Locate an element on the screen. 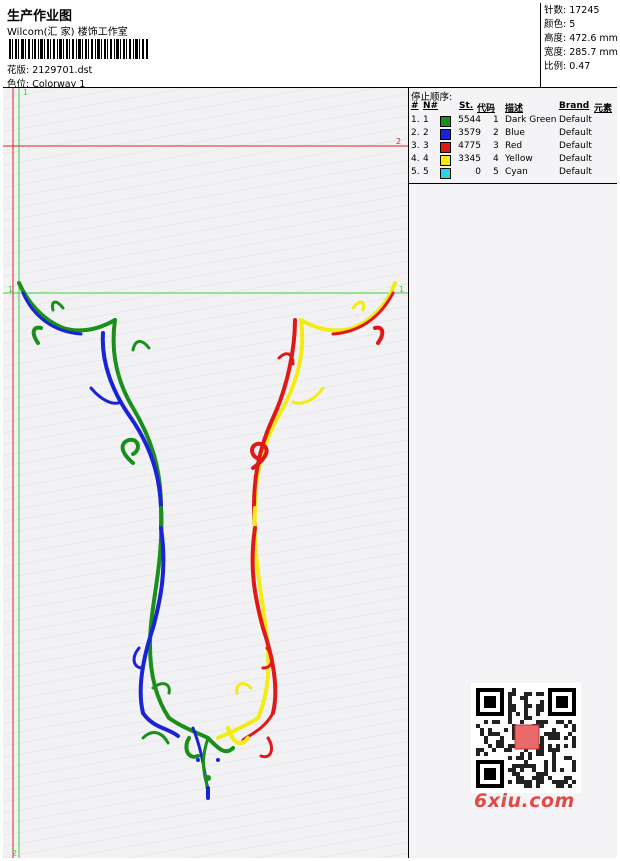 This screenshot has height=861, width=620. stop-row-index: 4. is located at coordinates (415, 159).